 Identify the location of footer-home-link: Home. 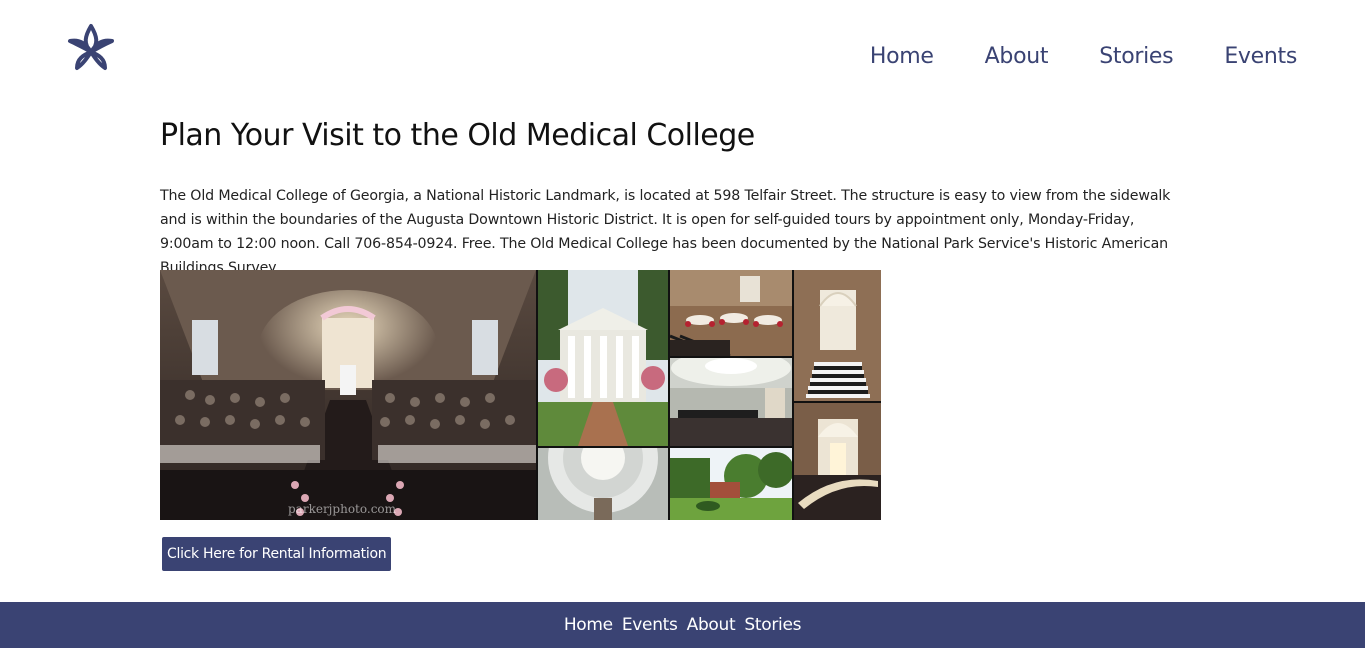
(588, 625).